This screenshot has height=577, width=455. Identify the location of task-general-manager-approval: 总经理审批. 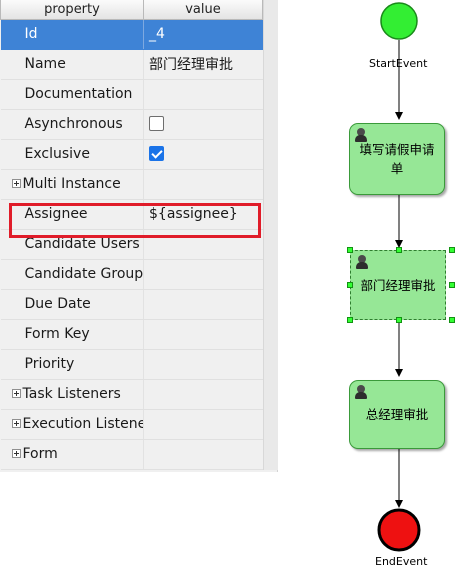
(397, 414).